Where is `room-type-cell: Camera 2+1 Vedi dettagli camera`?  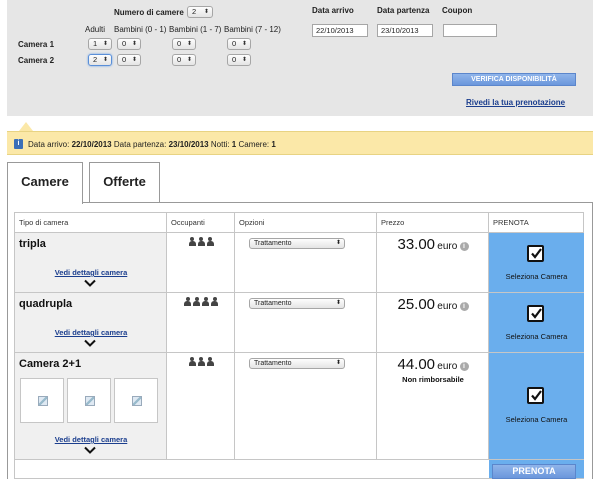
room-type-cell: Camera 2+1 Vedi dettagli camera is located at coordinates (91, 406).